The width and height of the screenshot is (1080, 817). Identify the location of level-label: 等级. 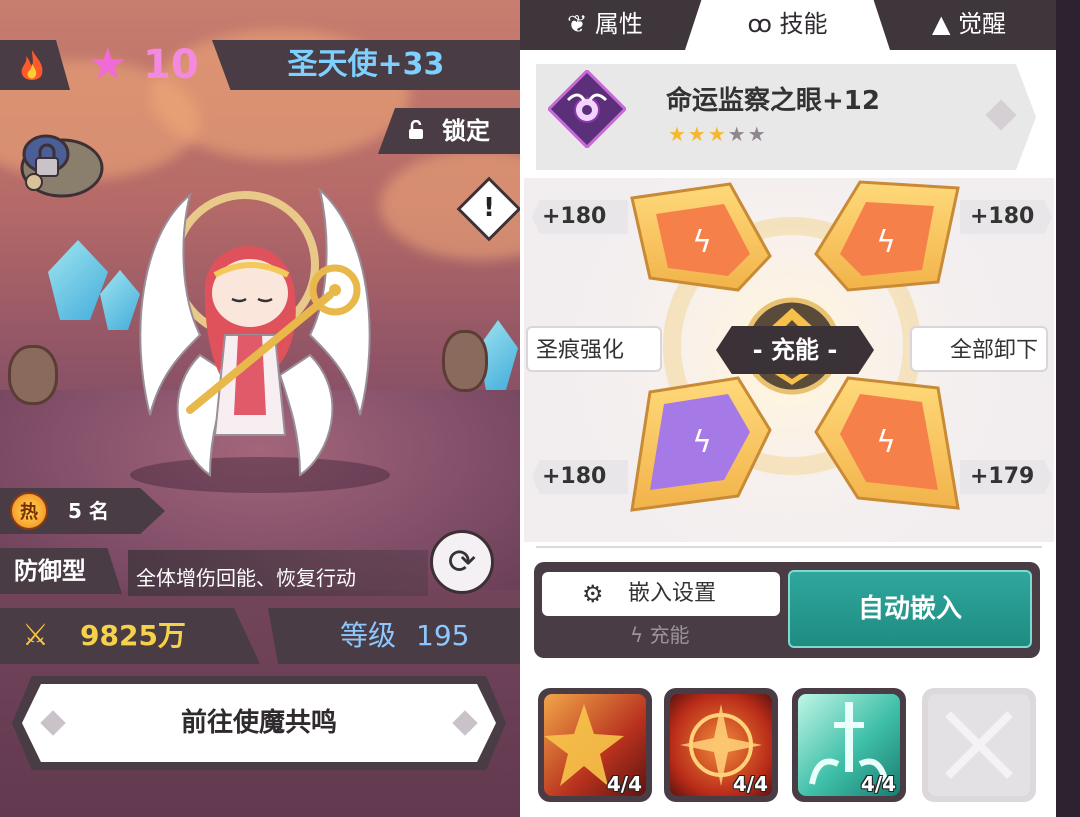
(368, 635).